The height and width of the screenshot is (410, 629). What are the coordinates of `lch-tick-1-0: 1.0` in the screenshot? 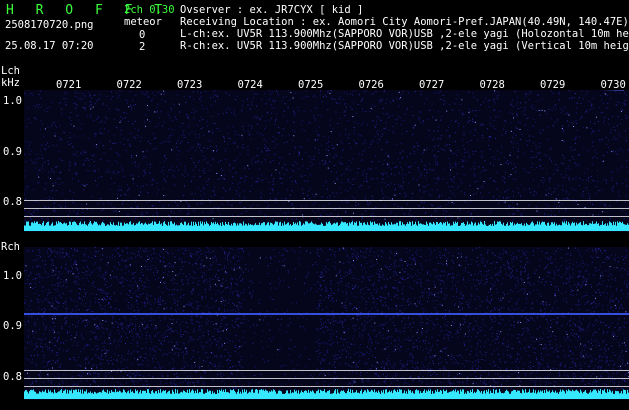 It's located at (12, 101).